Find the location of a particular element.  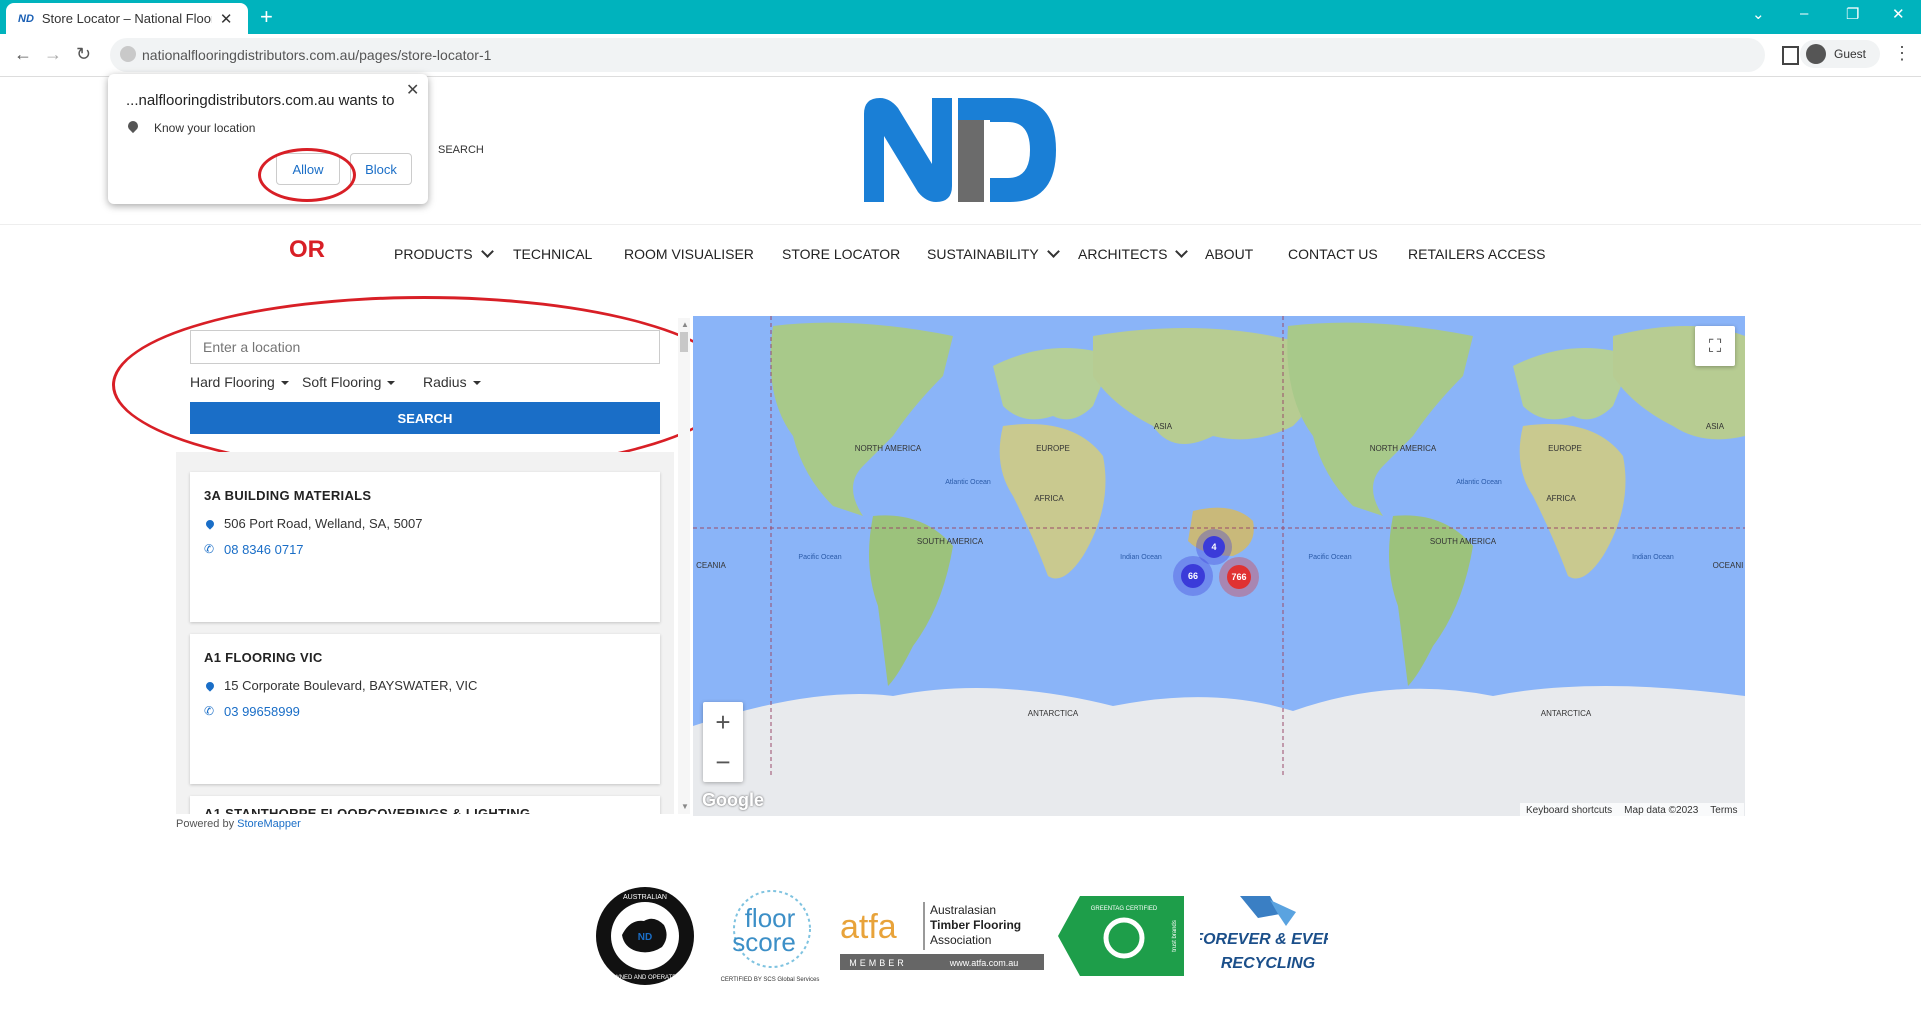

annotation-oval-search is located at coordinates (424, 385).